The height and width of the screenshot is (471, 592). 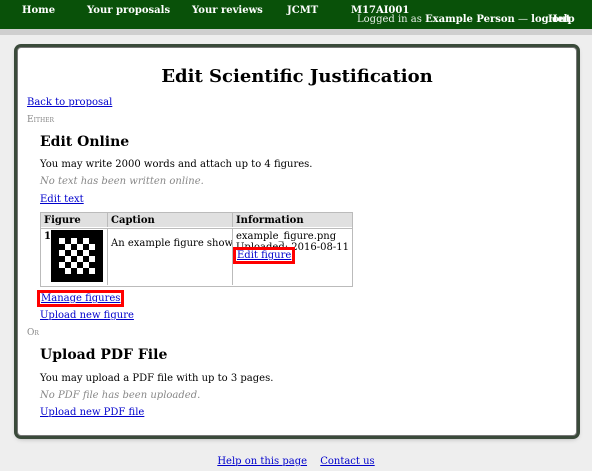 I want to click on footer: Help on this page Contact us, so click(x=296, y=461).